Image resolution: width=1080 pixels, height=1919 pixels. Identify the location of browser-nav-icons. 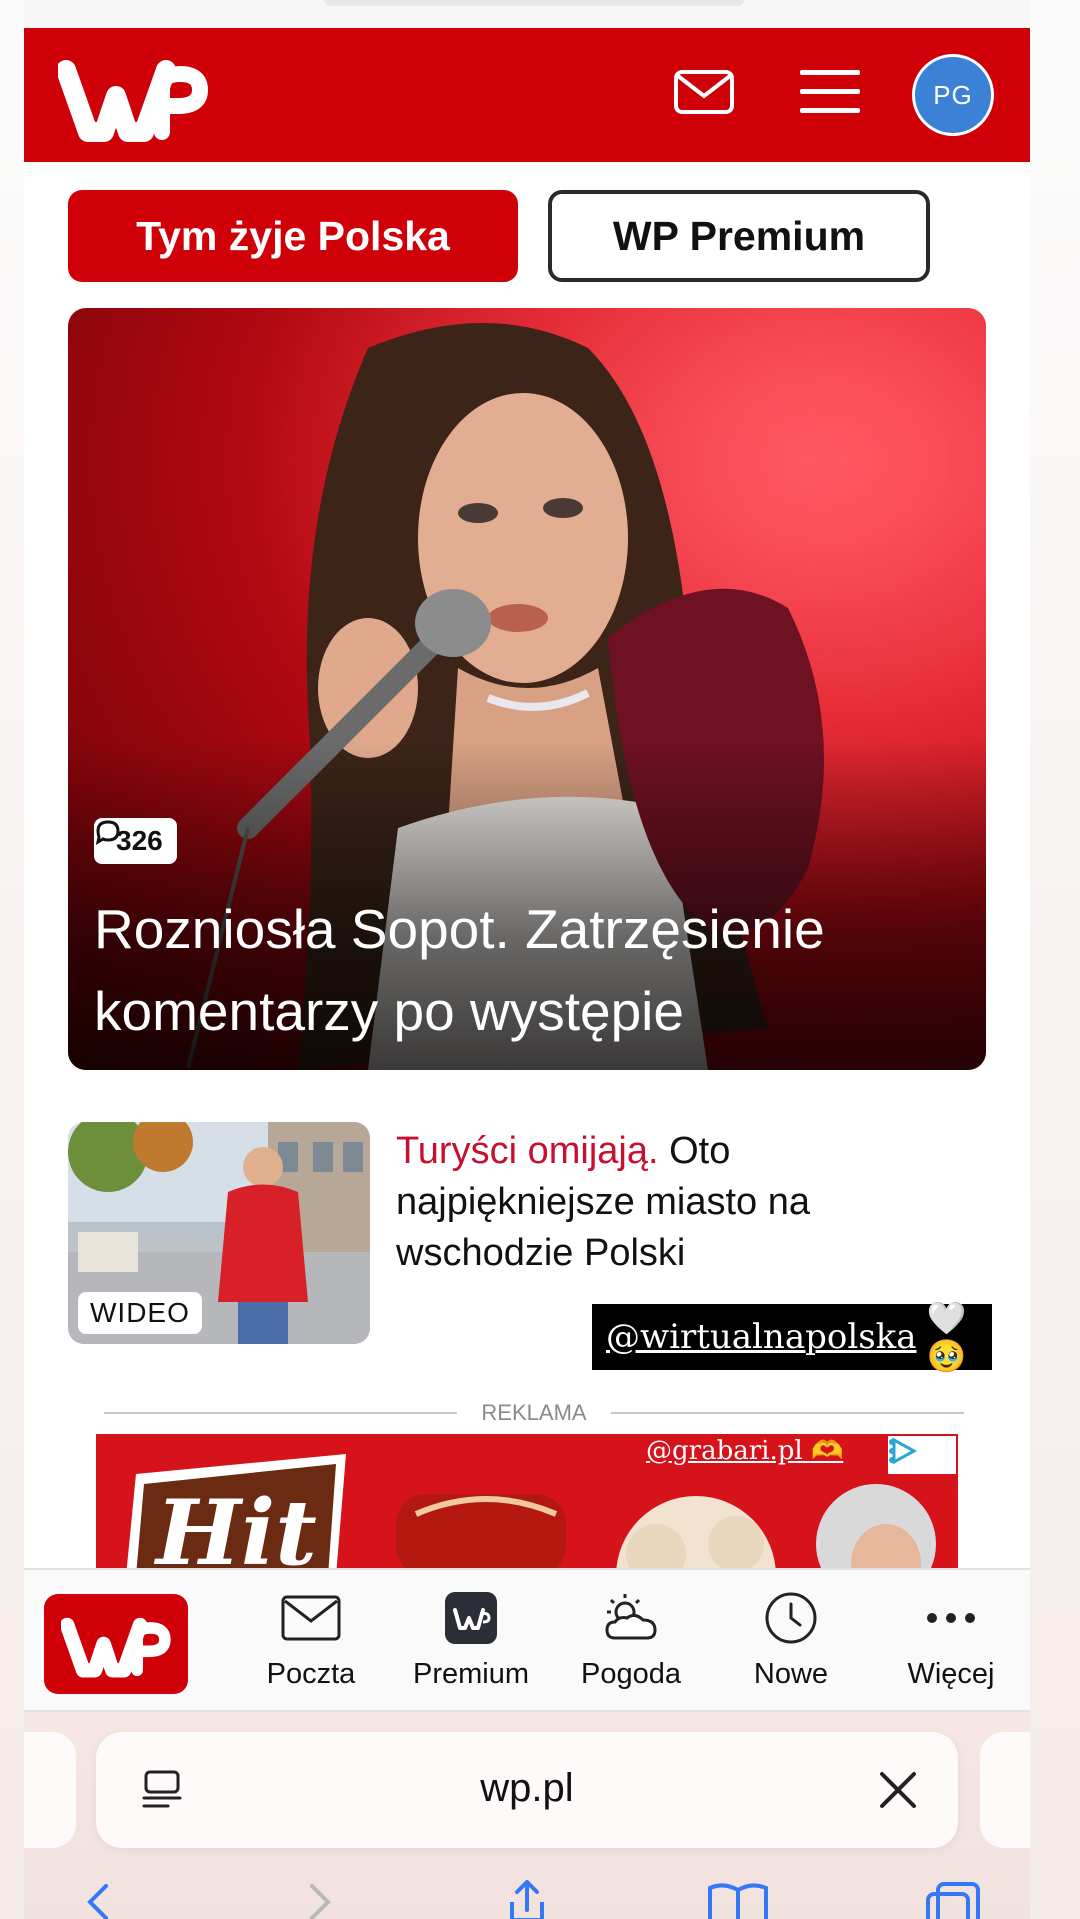
(527, 1899).